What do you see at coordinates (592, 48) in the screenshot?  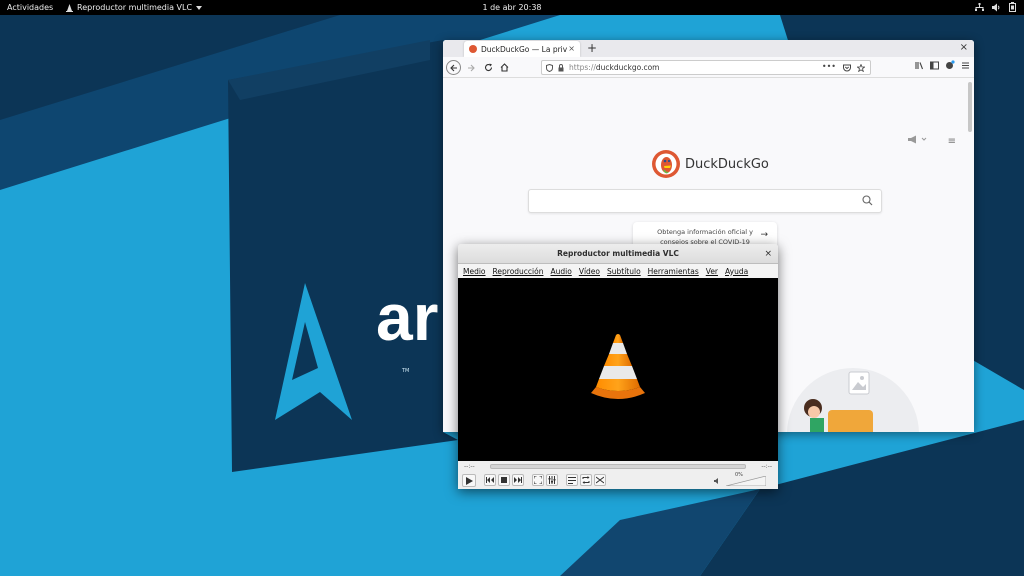 I see `new-tab-icon: +` at bounding box center [592, 48].